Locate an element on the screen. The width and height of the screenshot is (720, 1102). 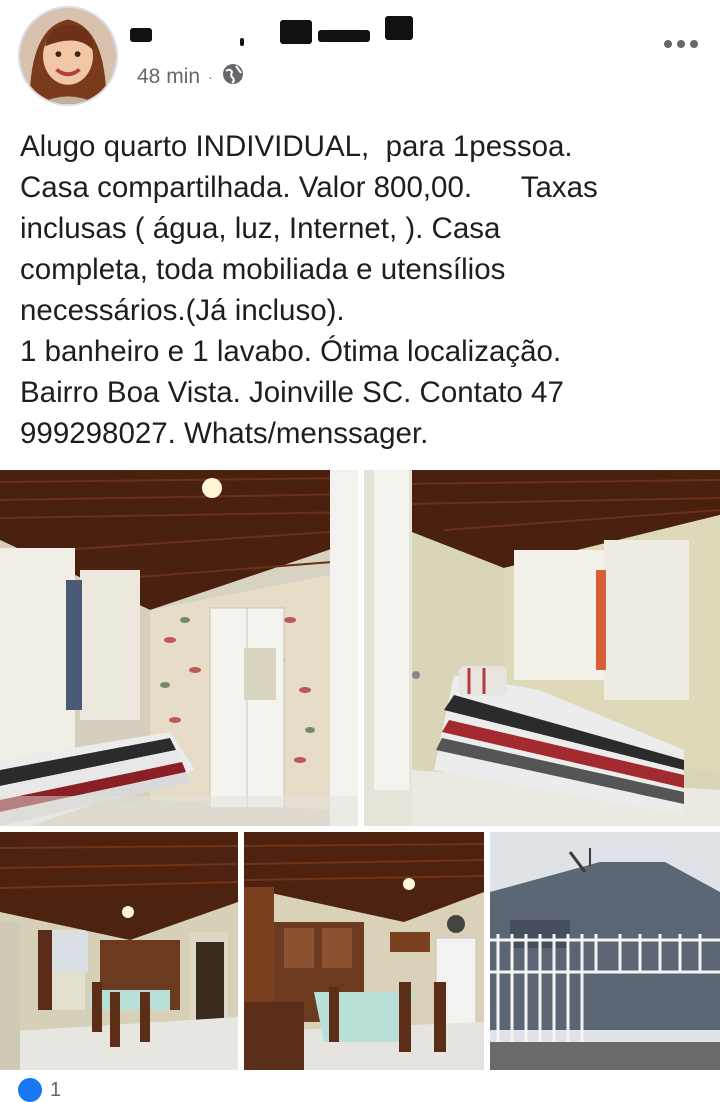
post-text-line: necessários.(Já incluso). is located at coordinates (182, 310).